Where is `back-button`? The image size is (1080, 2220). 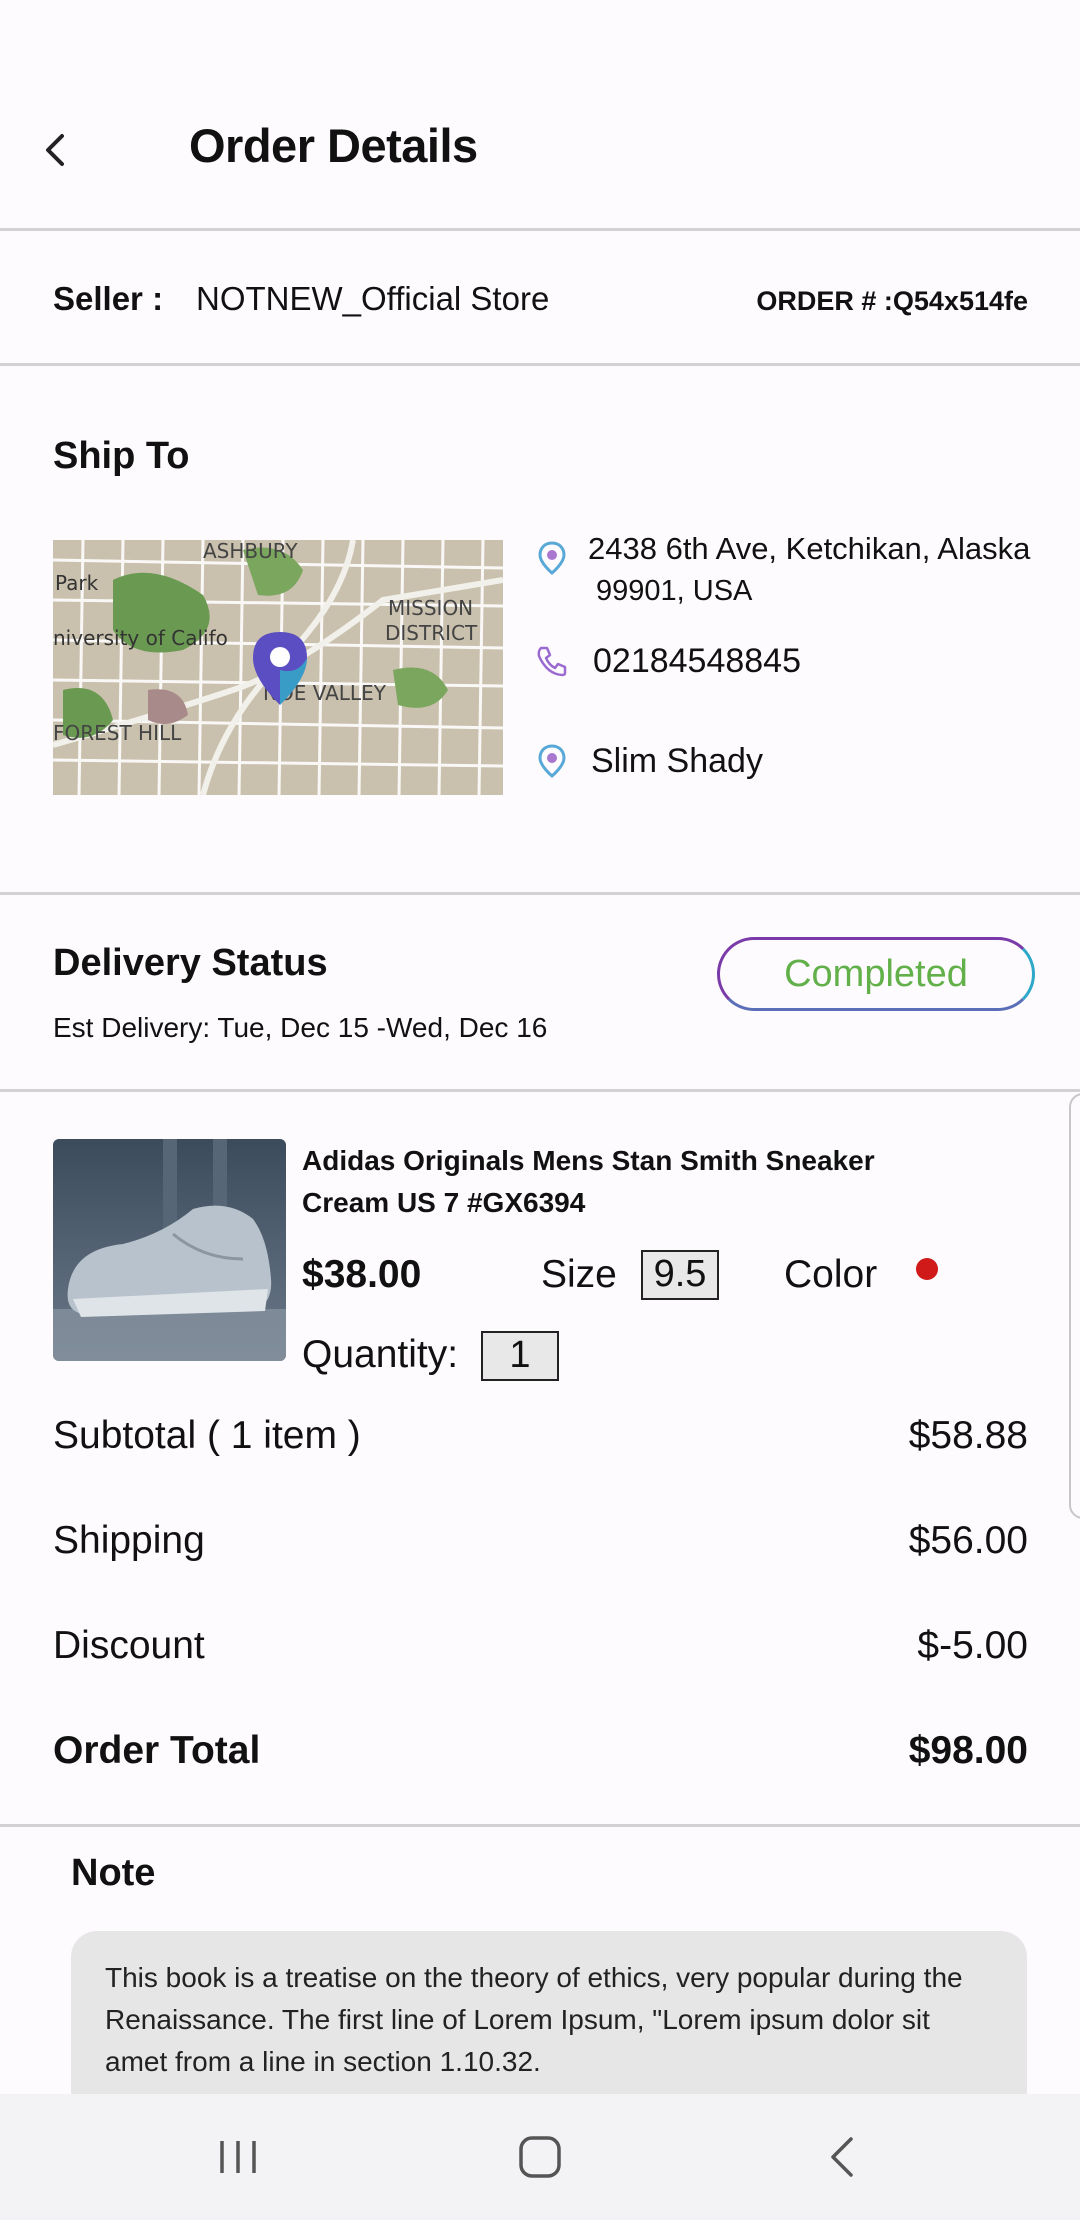
back-button is located at coordinates (55, 150).